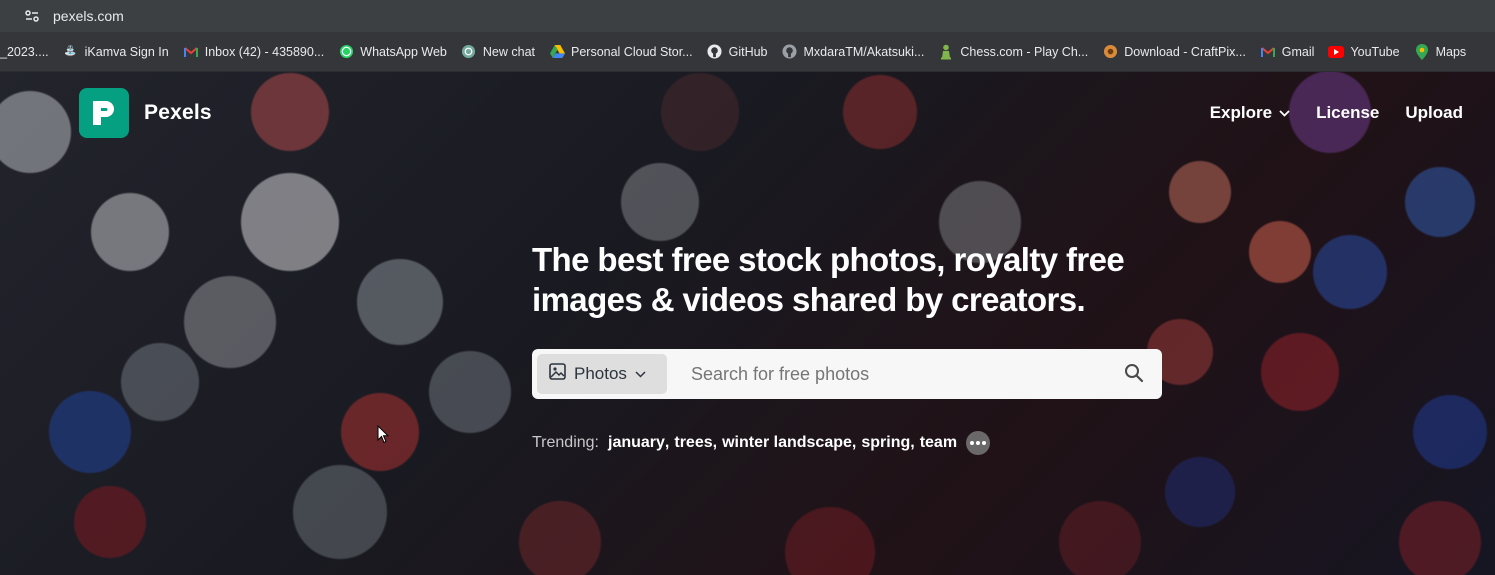  I want to click on search-type-dropdown: Photos, so click(602, 374).